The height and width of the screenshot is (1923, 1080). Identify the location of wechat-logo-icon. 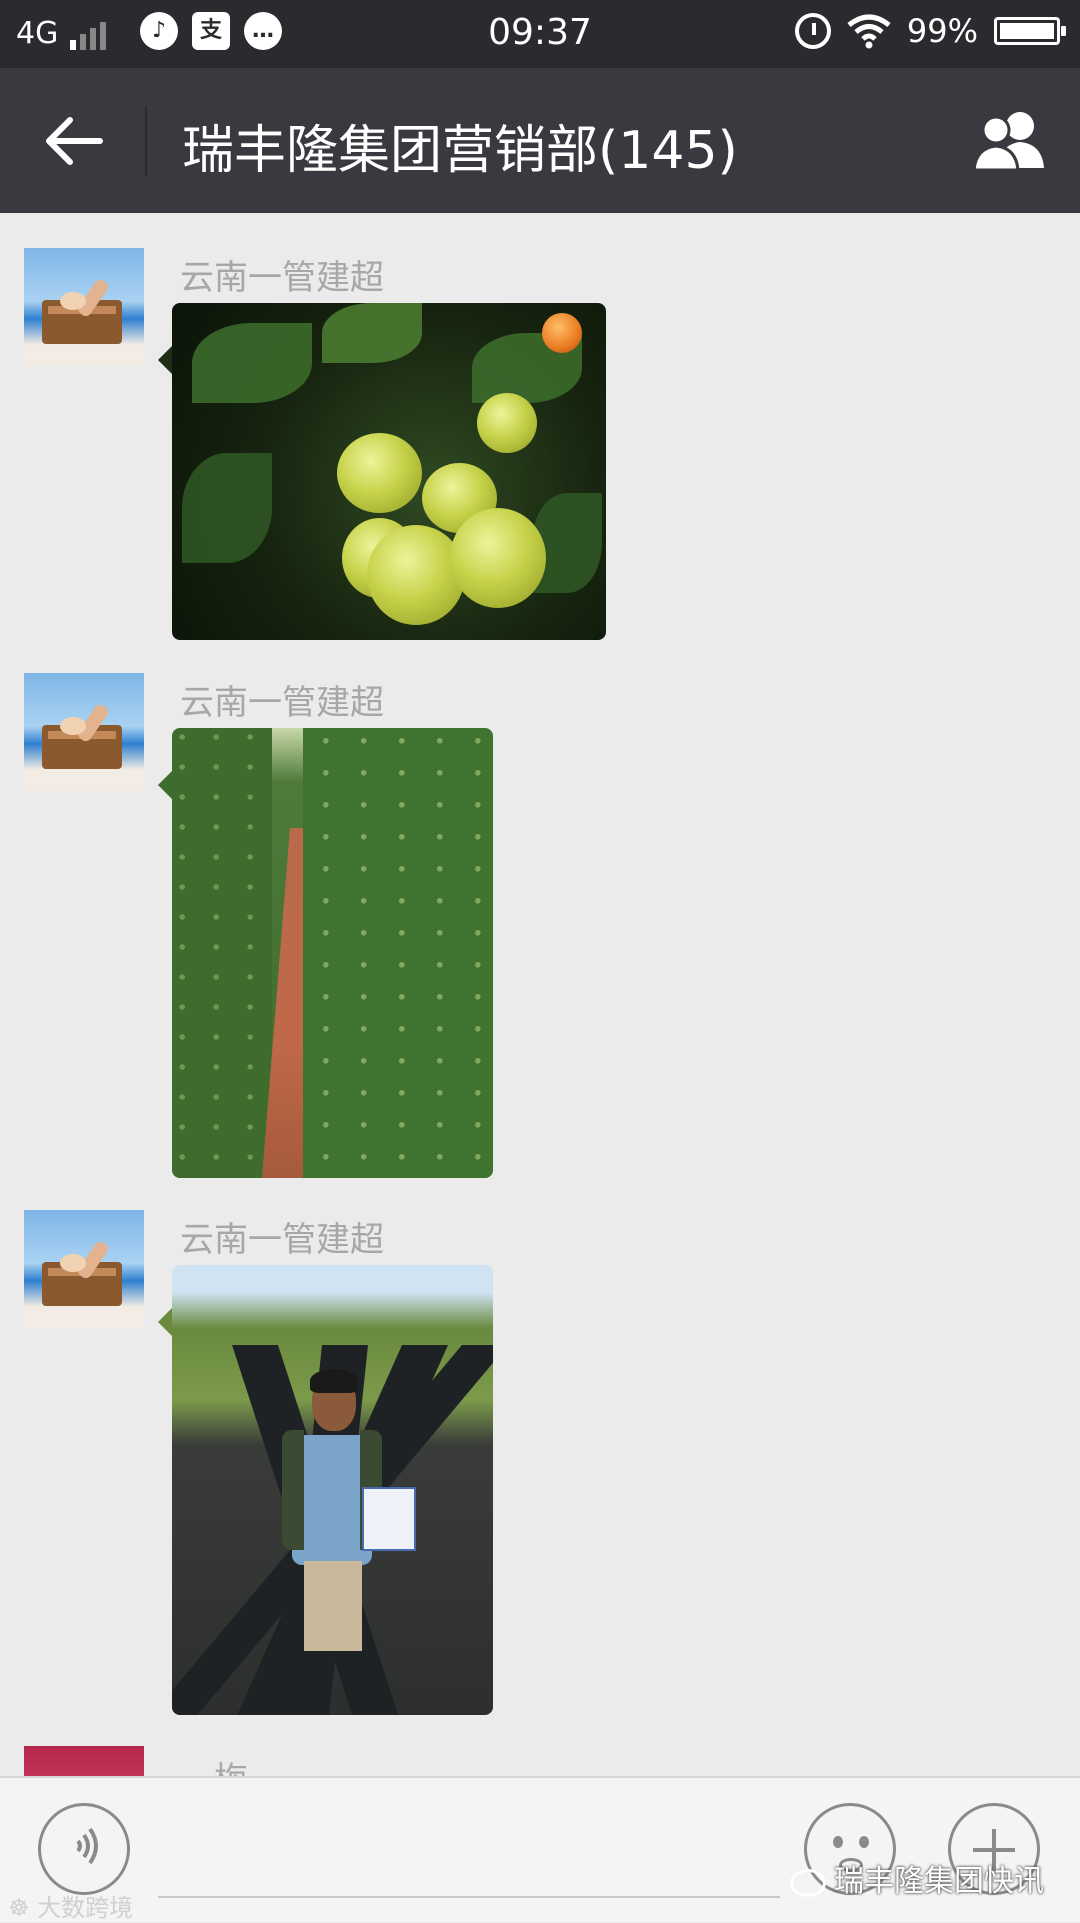
(808, 1882).